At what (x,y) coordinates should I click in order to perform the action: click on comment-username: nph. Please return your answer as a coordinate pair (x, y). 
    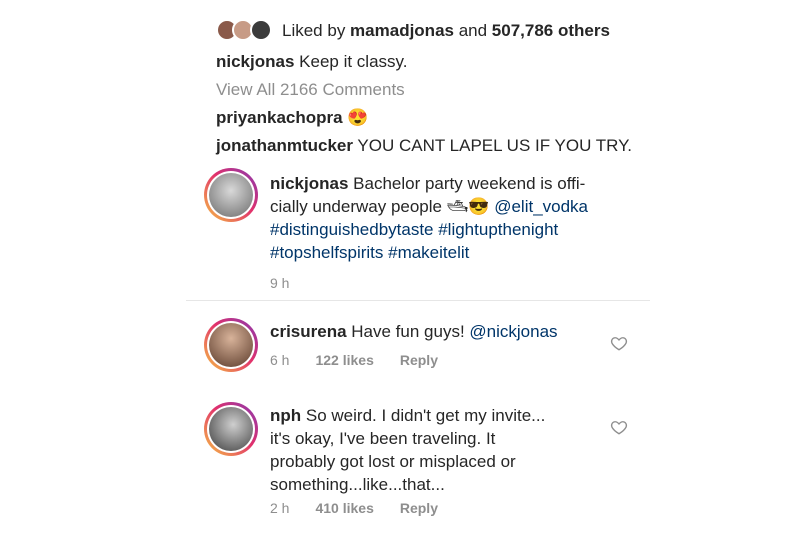
    Looking at the image, I should click on (285, 415).